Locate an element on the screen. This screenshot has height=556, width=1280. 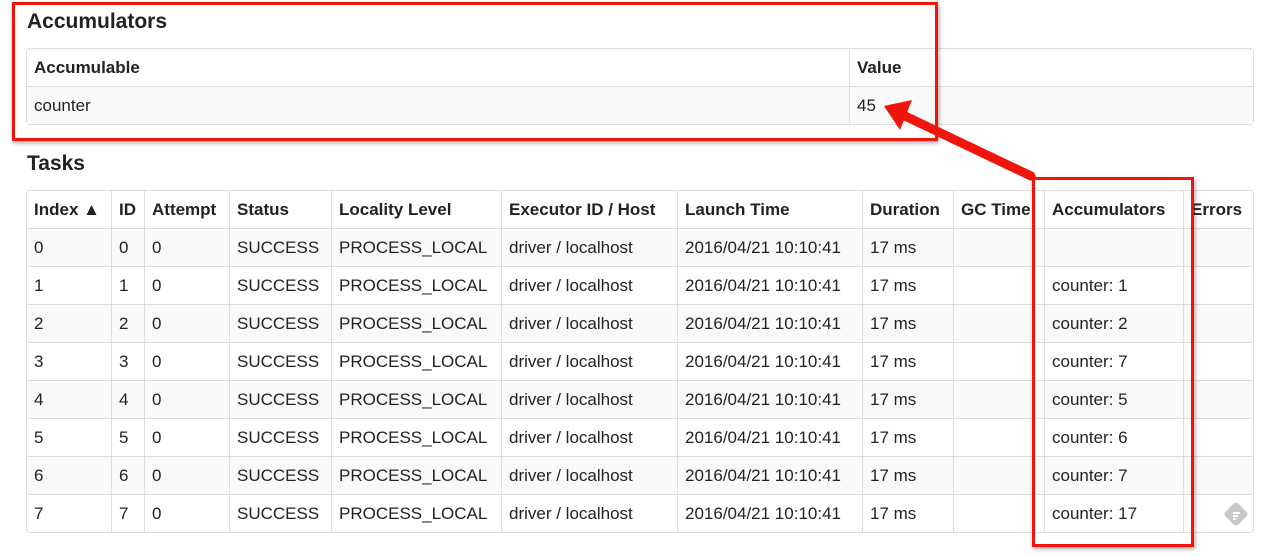
cell-index: 4 is located at coordinates (69, 399).